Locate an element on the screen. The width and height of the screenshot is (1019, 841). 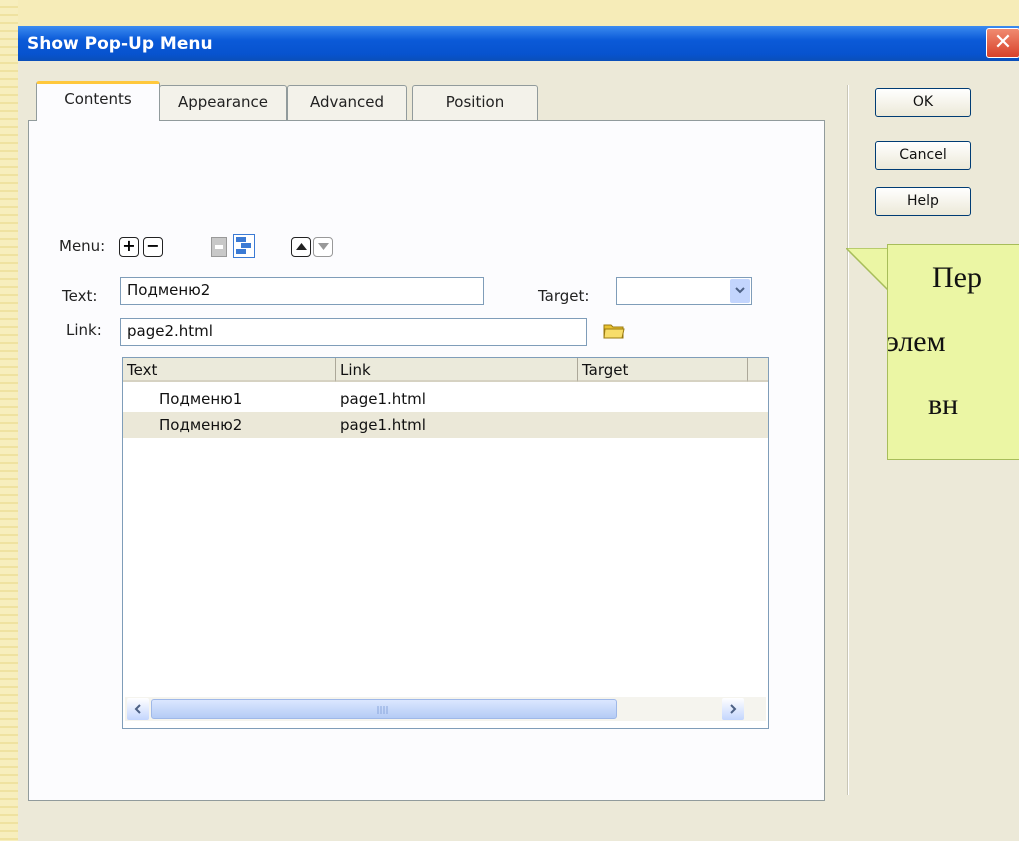
callout-line-3: вн is located at coordinates (943, 404).